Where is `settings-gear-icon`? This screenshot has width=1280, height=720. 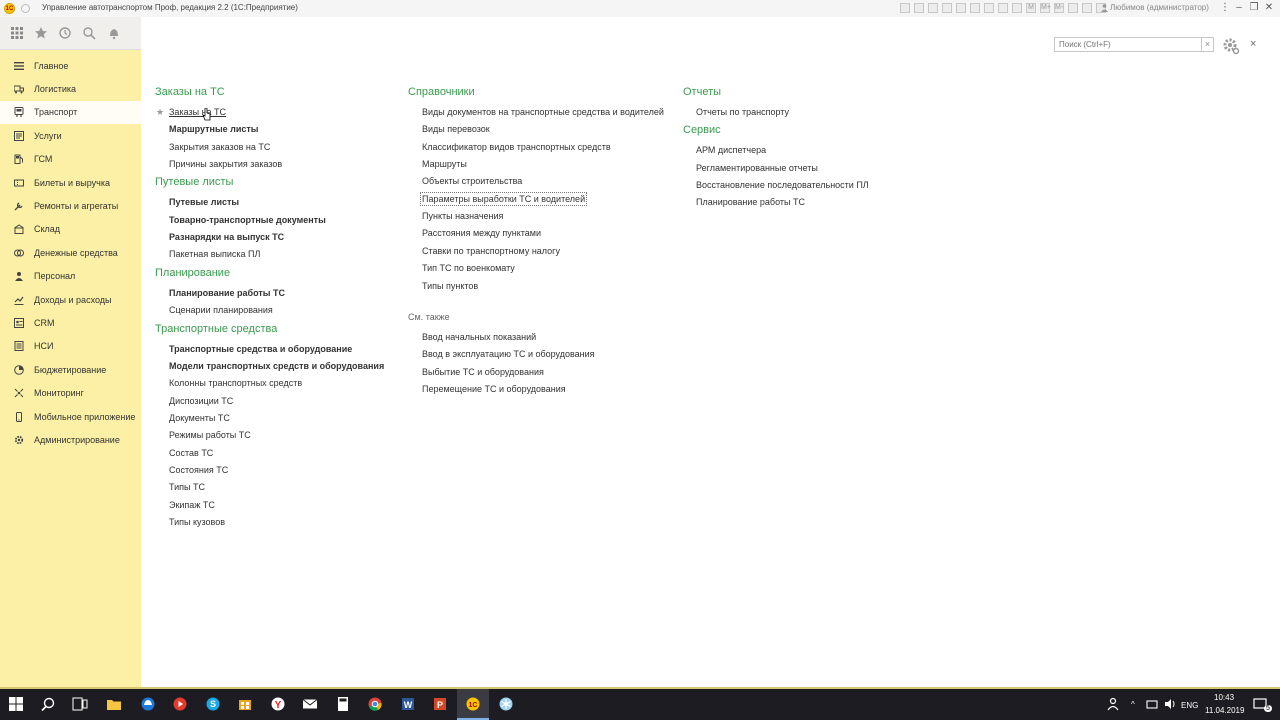 settings-gear-icon is located at coordinates (1231, 46).